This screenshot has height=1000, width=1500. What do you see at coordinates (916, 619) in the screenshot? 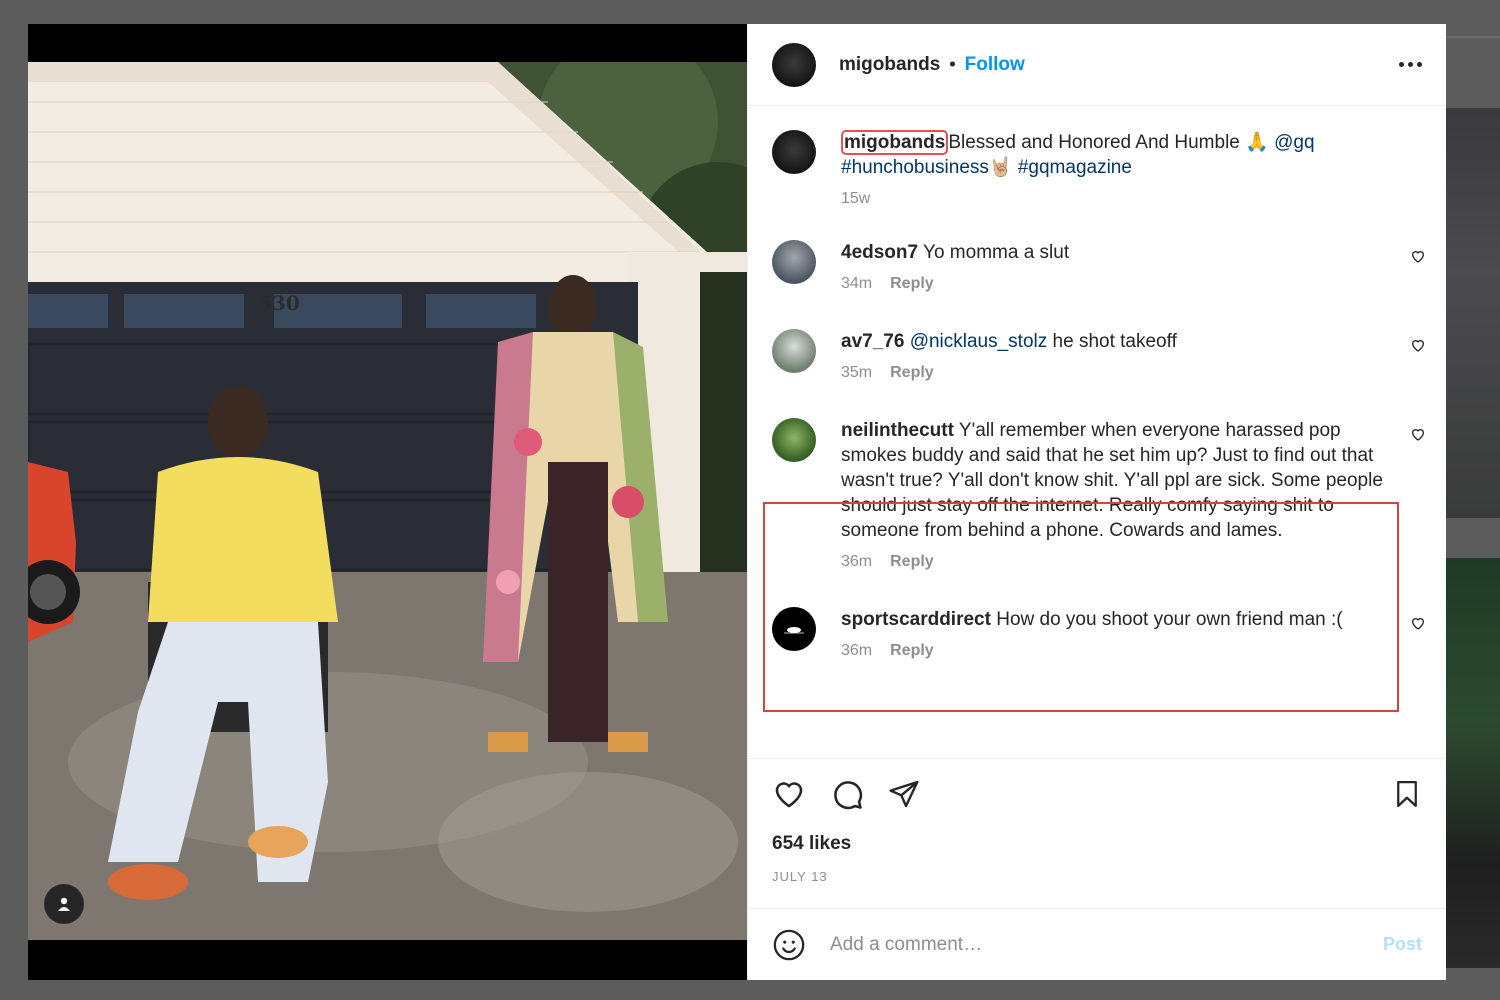
I see `comment-username: sportscarddirect` at bounding box center [916, 619].